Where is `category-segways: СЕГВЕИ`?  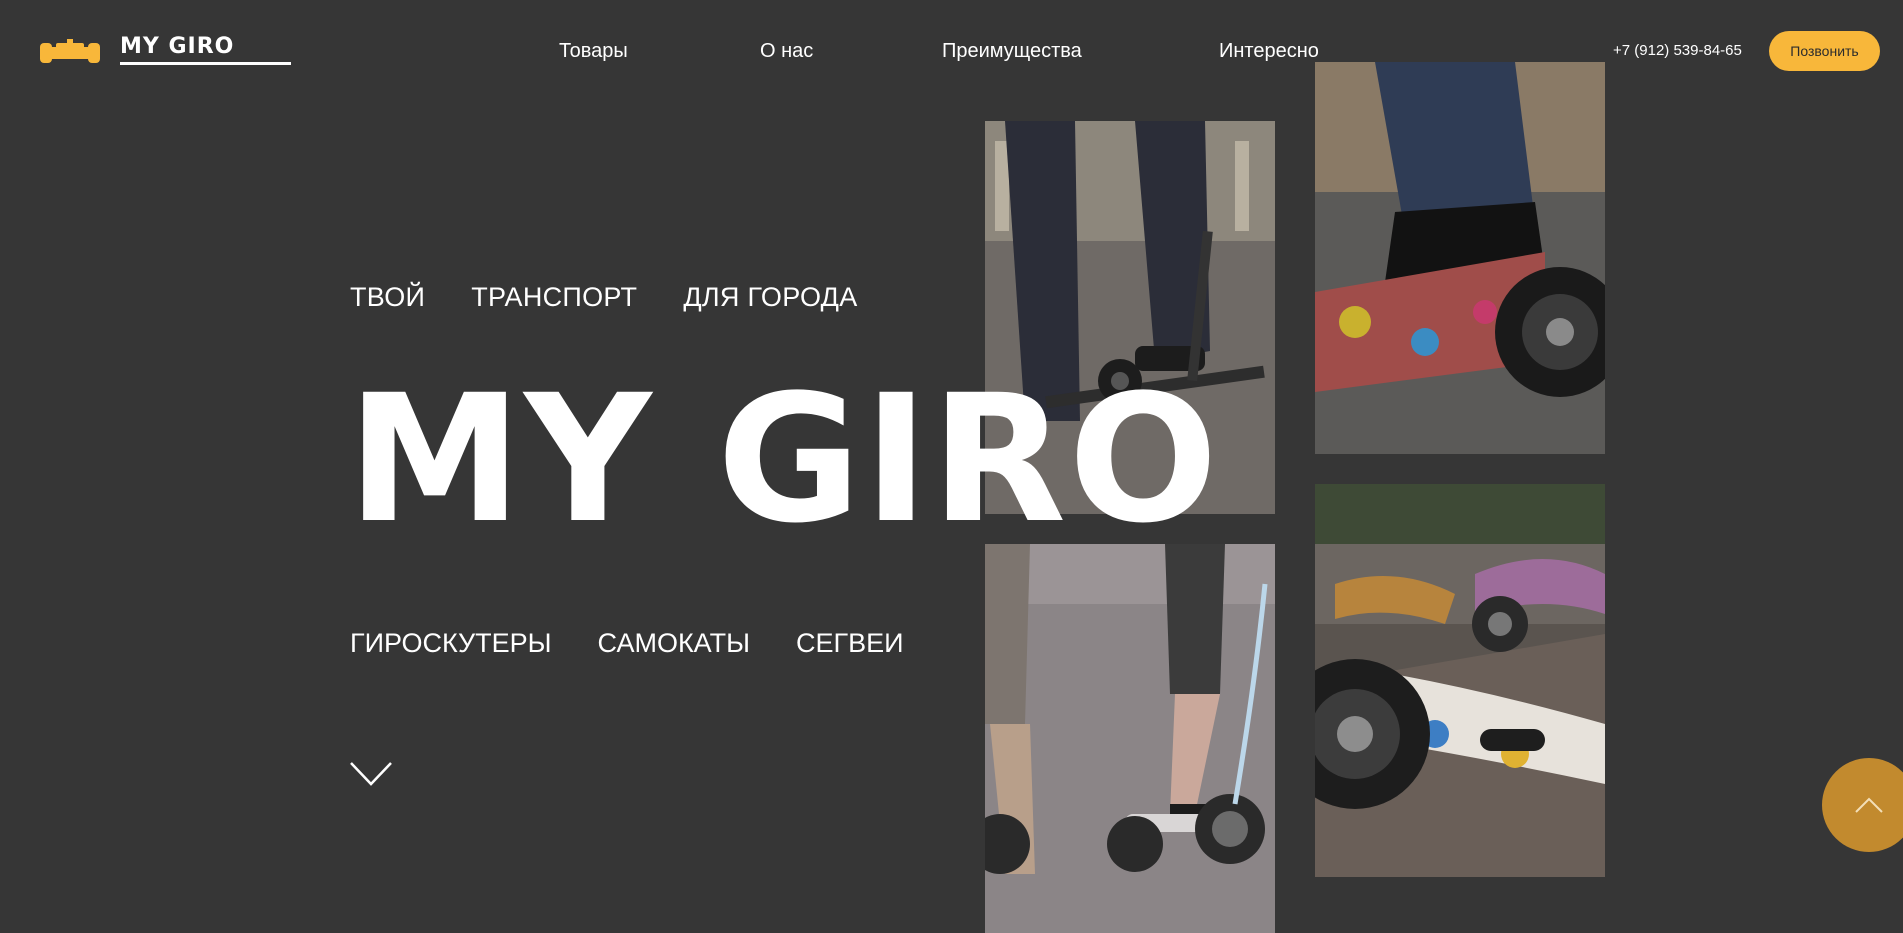 category-segways: СЕГВЕИ is located at coordinates (850, 643).